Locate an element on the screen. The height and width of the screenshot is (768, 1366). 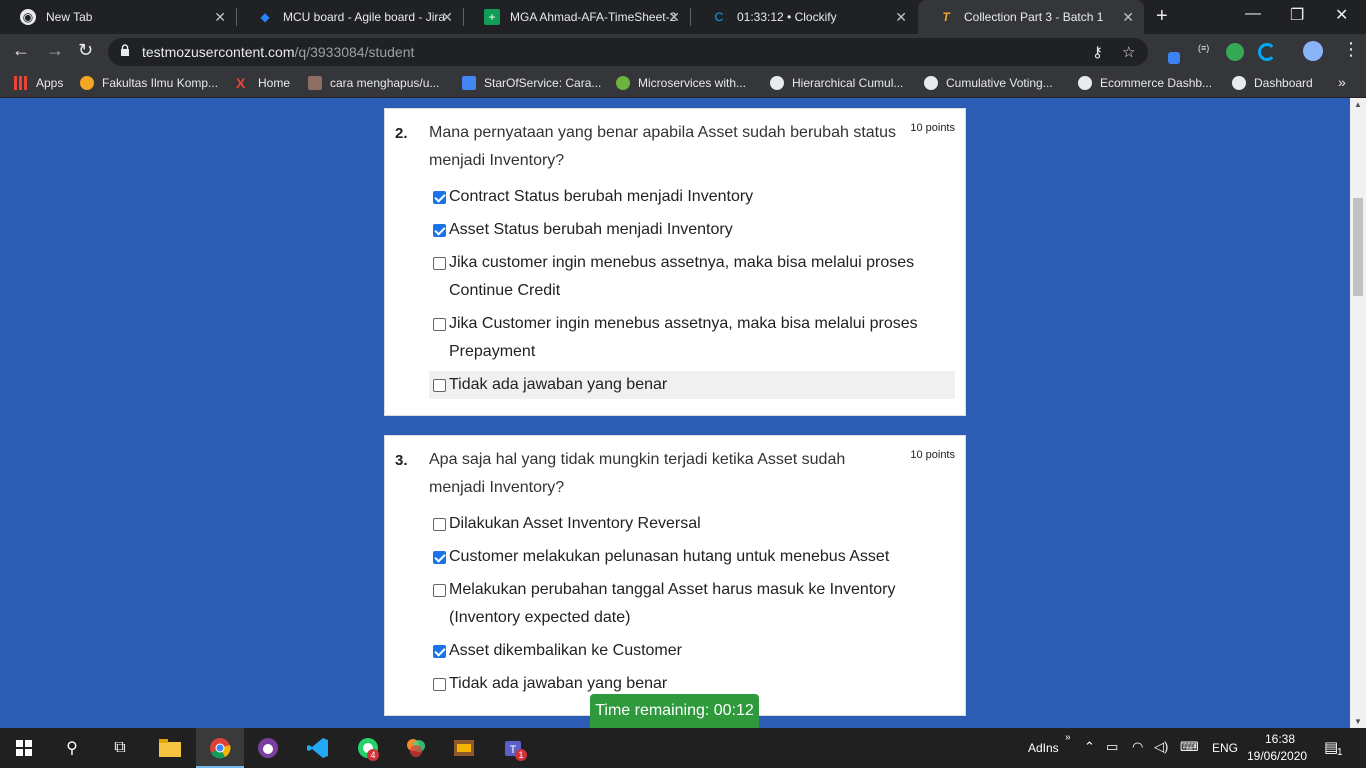
task-view-icon: ⧉ is located at coordinates (120, 748).